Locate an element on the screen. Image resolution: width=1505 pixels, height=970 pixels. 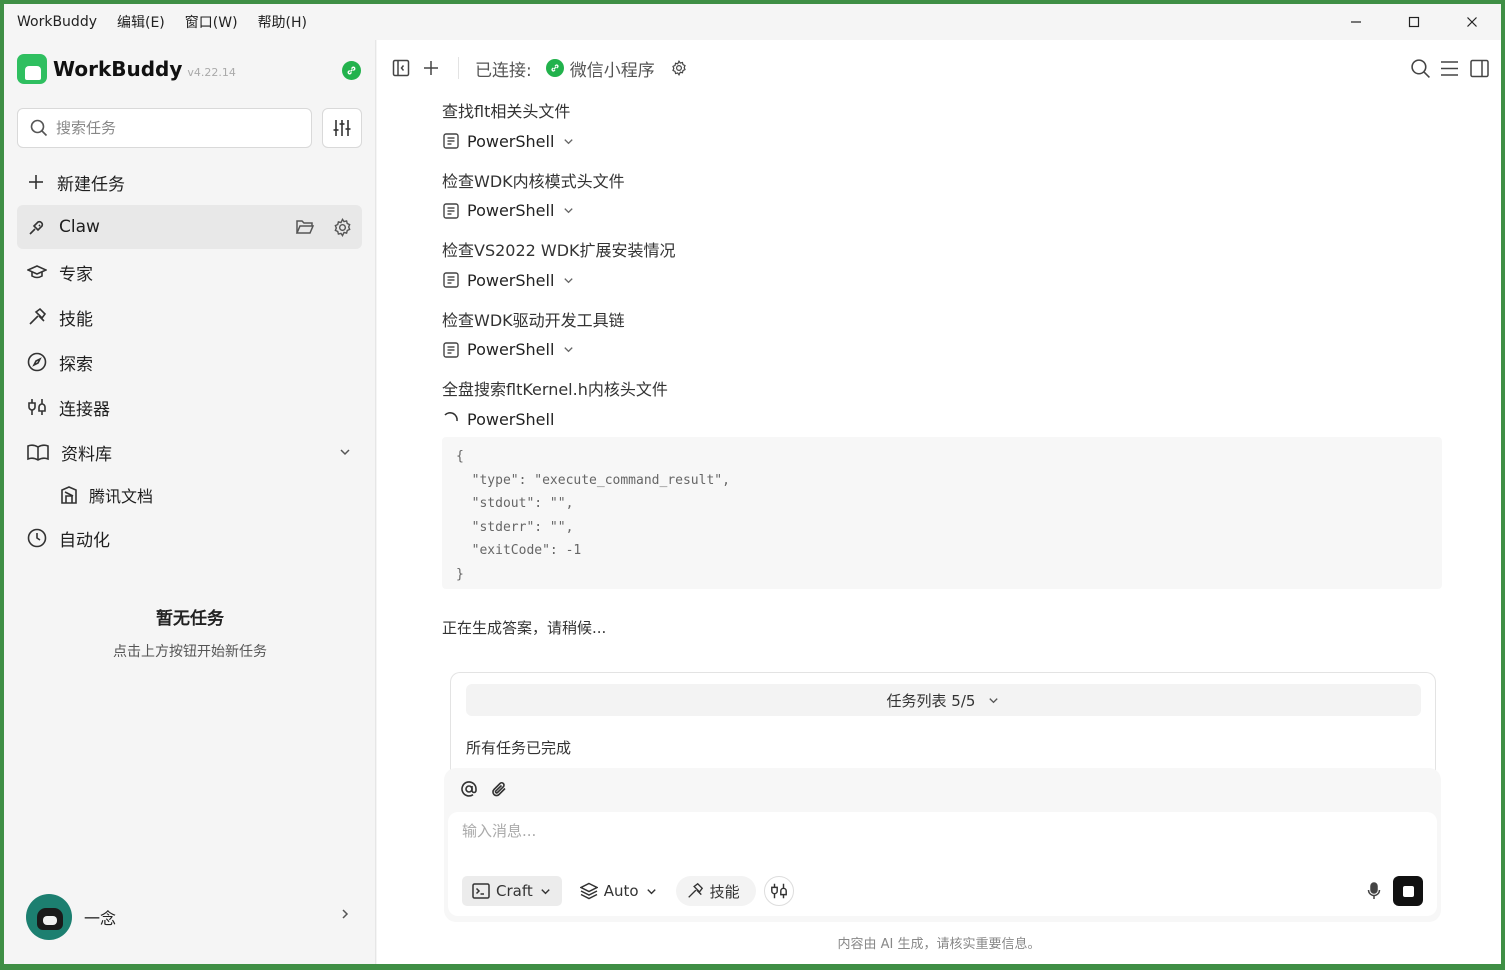
terminal-icon is located at coordinates (481, 891).